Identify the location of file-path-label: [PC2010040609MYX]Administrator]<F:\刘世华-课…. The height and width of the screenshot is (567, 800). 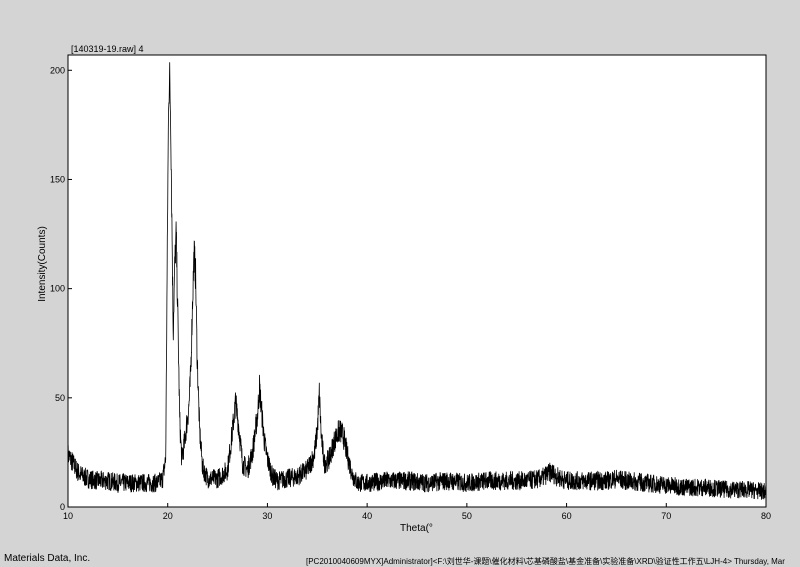
(545, 561).